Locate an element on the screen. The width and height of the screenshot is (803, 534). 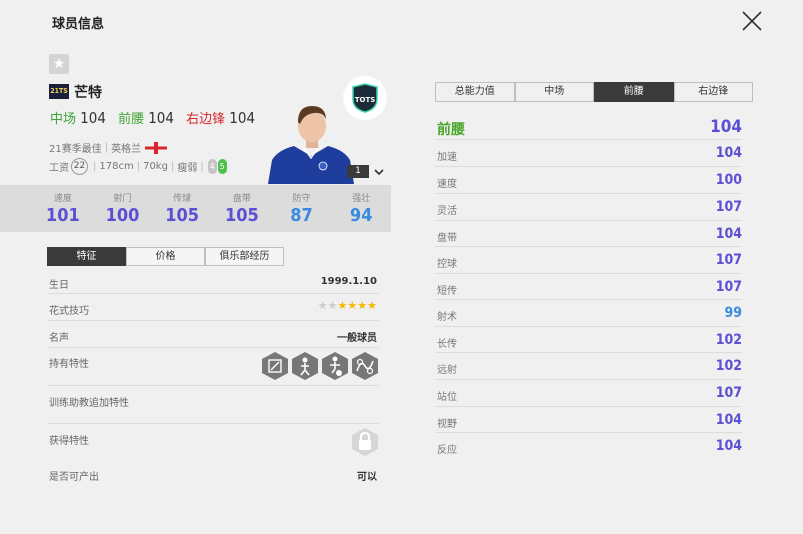
tab-midfield: 中场 is located at coordinates (554, 92).